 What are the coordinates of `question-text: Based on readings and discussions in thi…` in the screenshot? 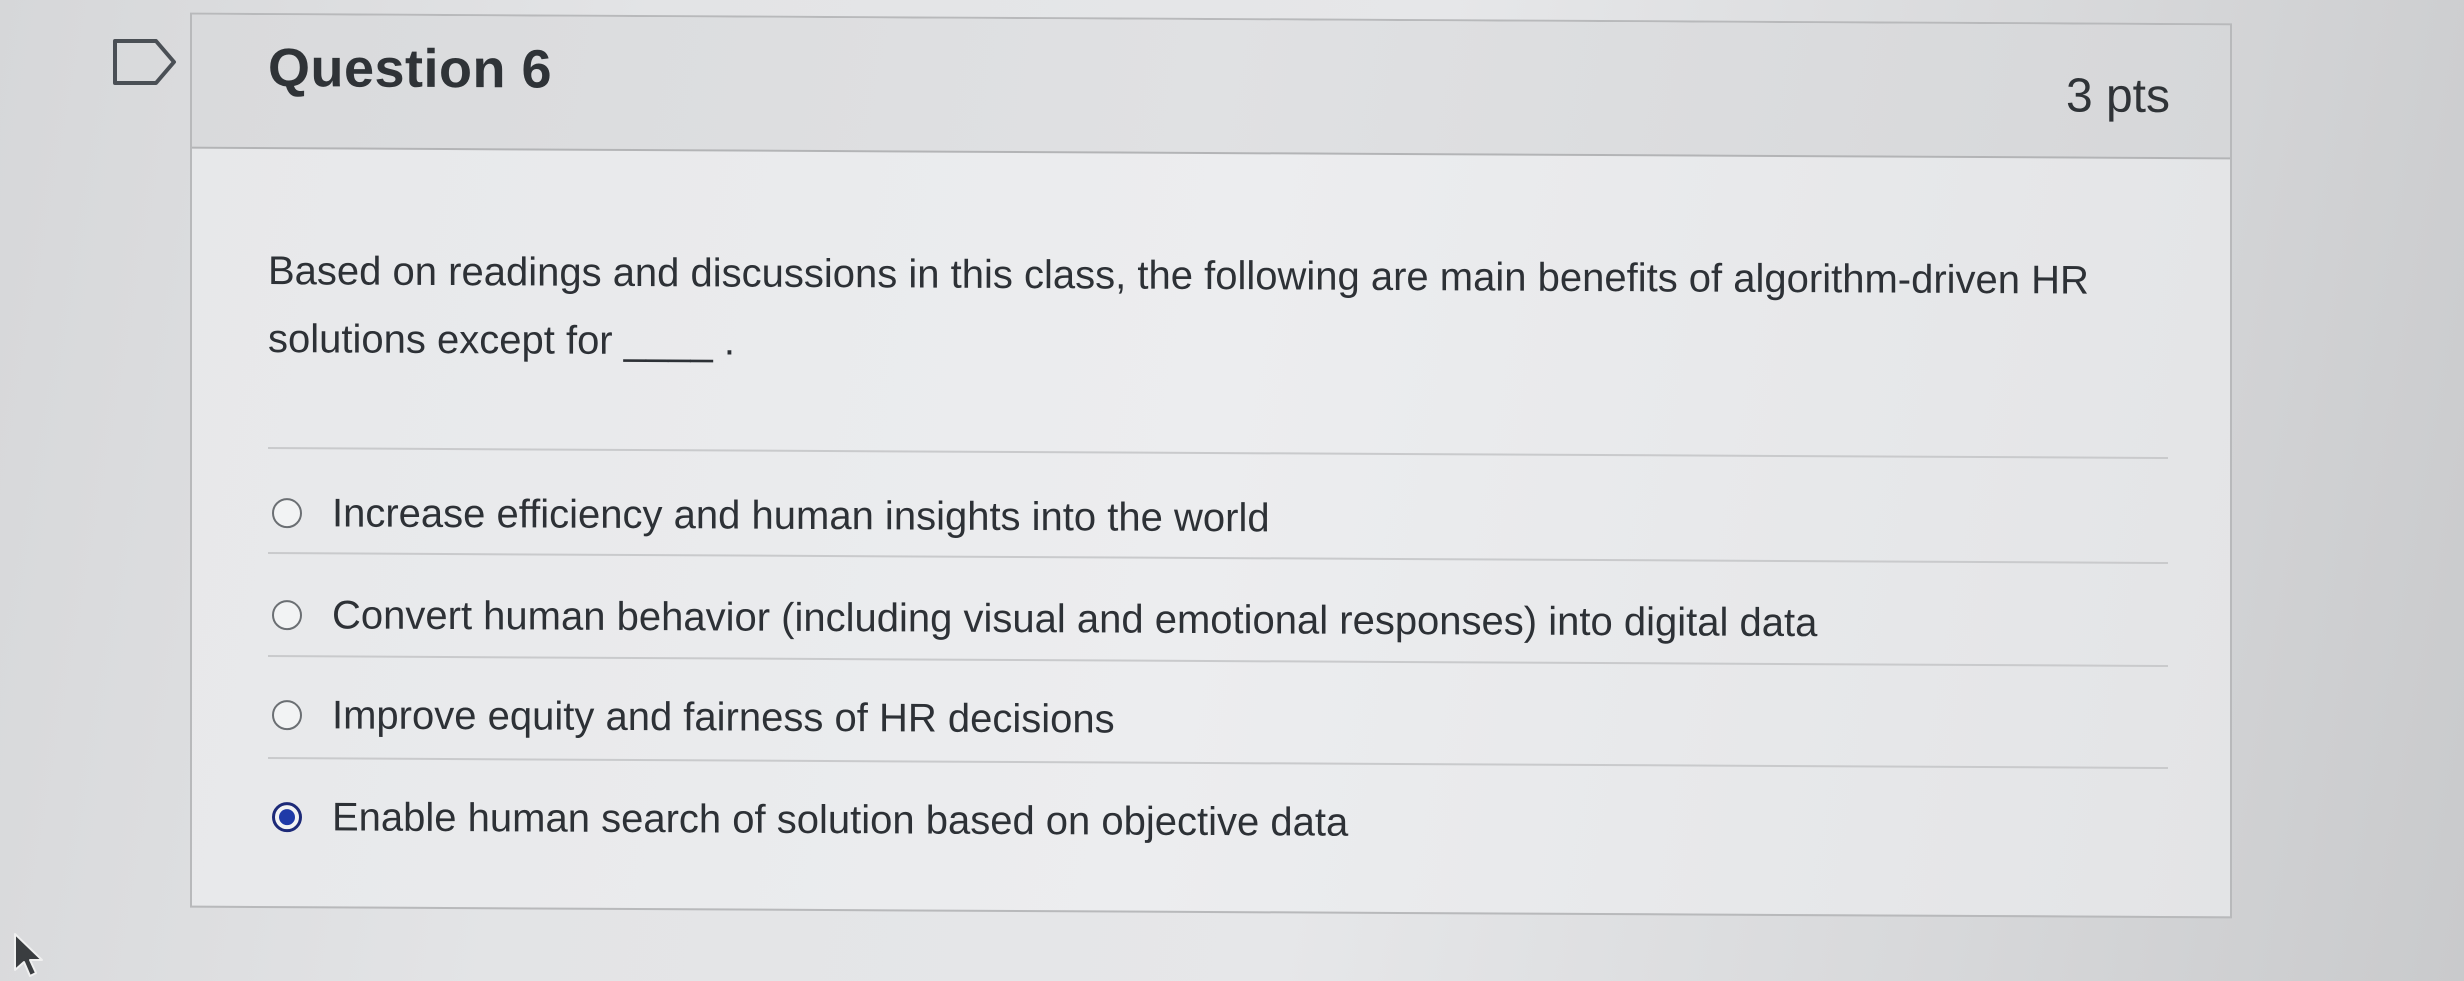 It's located at (1178, 306).